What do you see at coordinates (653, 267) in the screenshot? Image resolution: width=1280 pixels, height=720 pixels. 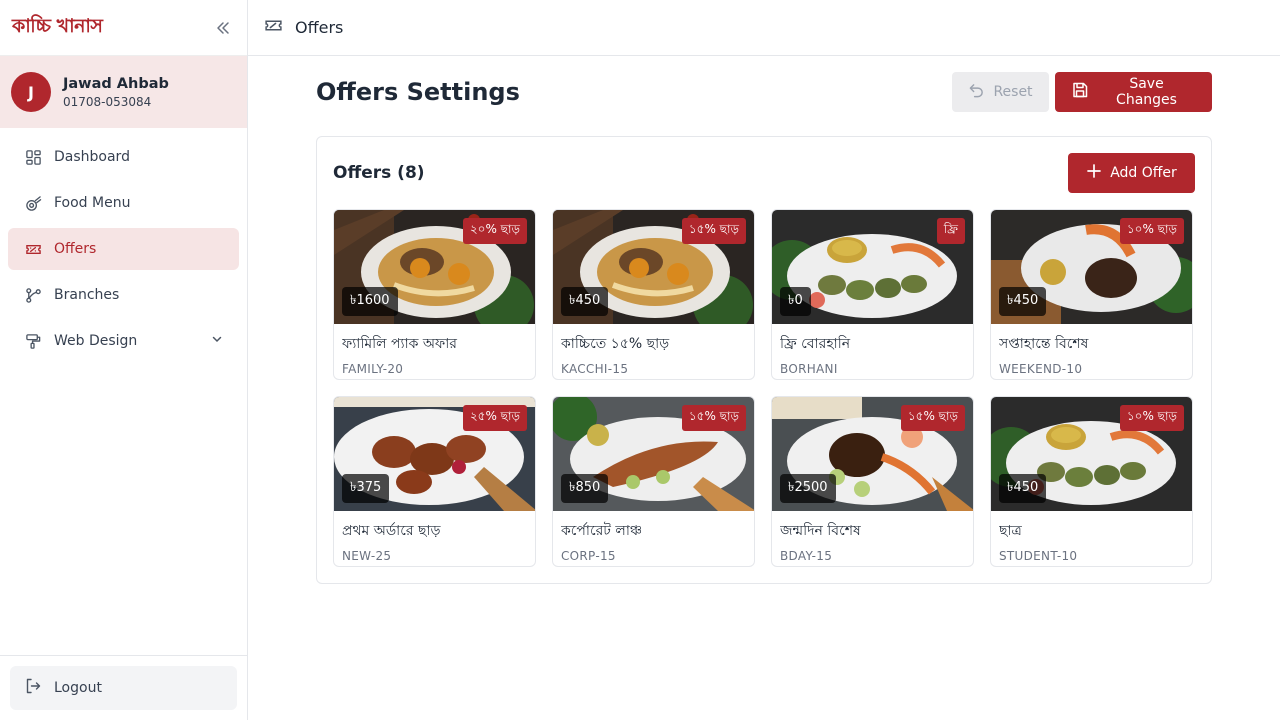 I see `offer-image: ১৫% ছাড় ৳450` at bounding box center [653, 267].